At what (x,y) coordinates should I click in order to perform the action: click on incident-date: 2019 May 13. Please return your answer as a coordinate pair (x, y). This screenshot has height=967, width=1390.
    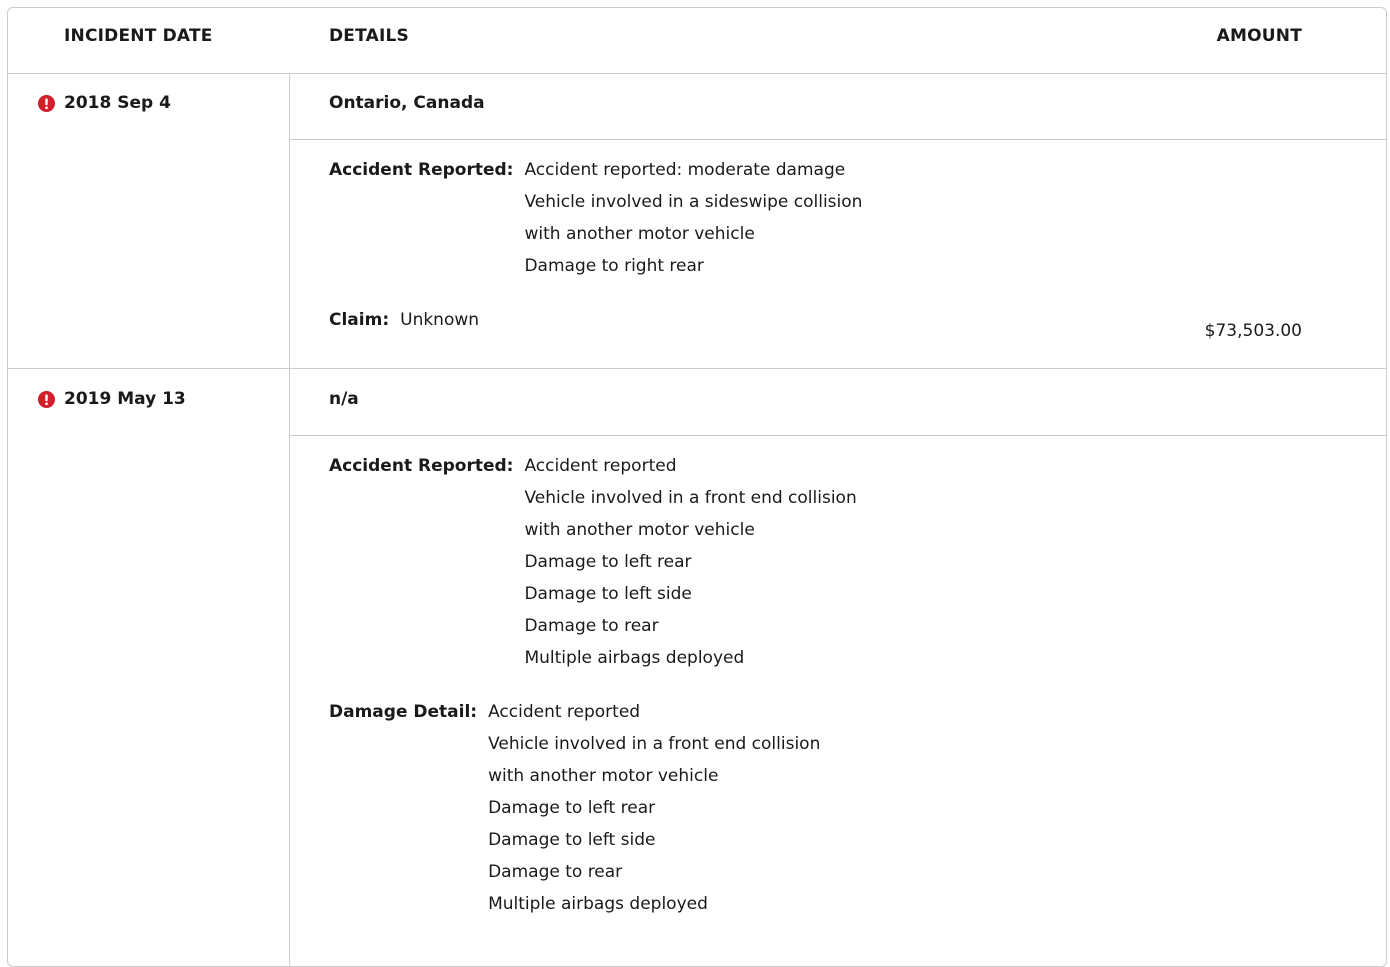
    Looking at the image, I should click on (125, 399).